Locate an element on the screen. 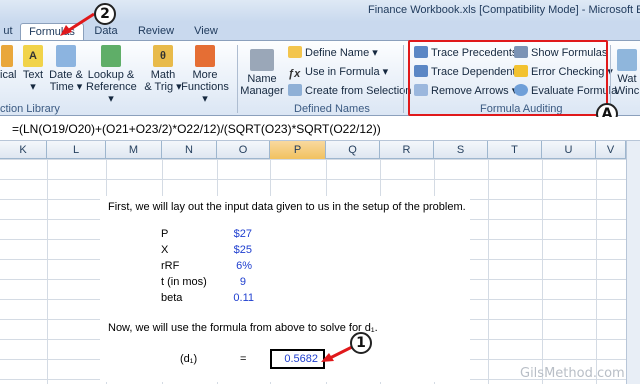  name-manager-label-1: Name is located at coordinates (262, 79).